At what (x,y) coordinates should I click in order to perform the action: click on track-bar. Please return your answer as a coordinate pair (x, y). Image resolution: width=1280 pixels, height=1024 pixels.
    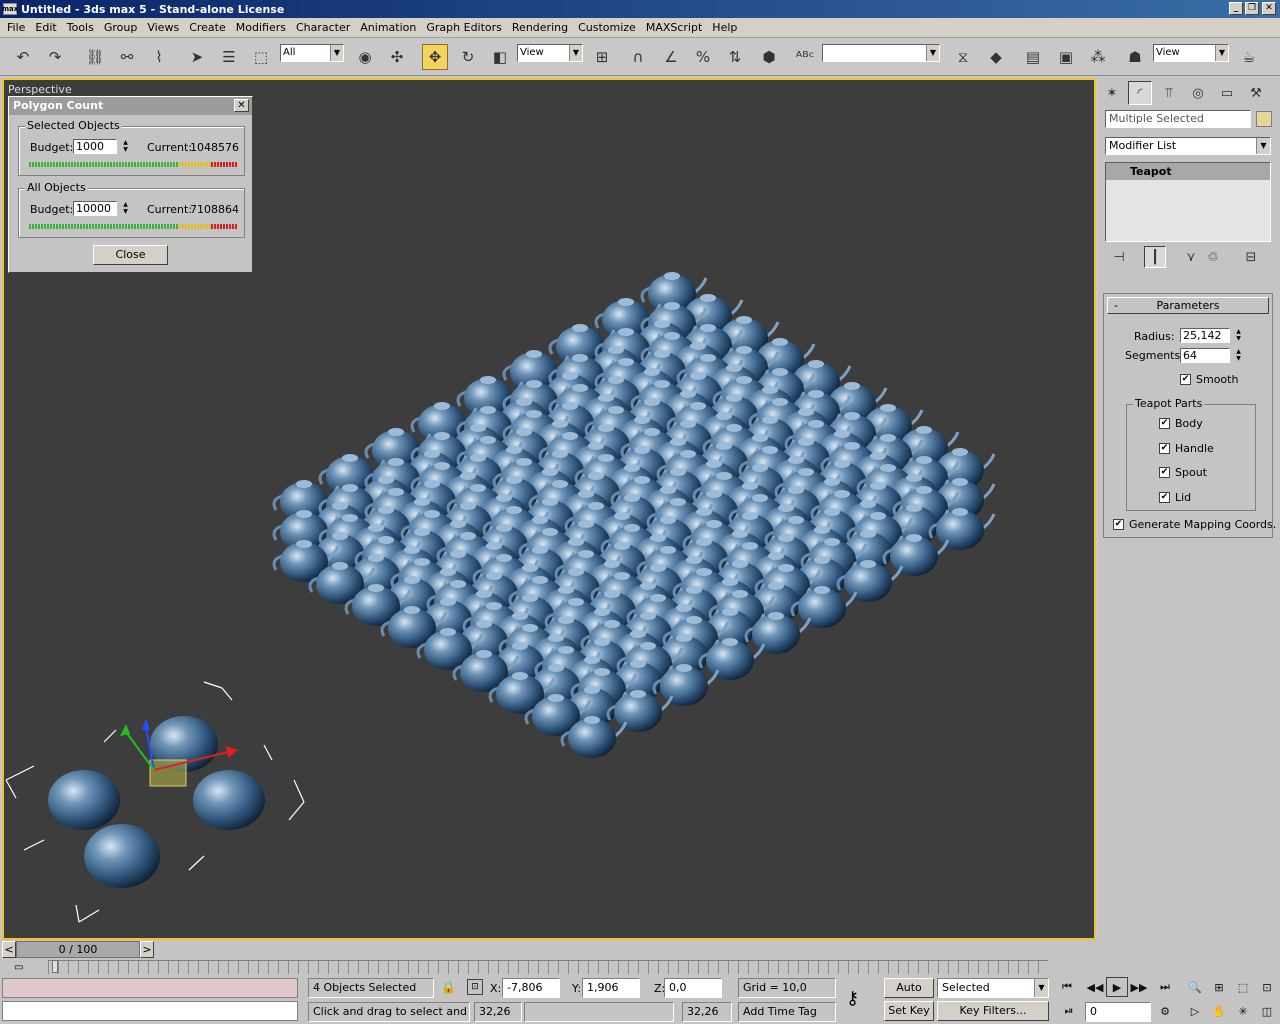
    Looking at the image, I should click on (548, 967).